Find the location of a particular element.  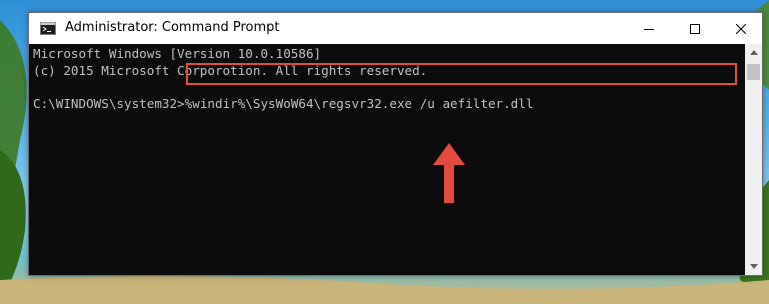

title-bar: Administrator: Command Prompt is located at coordinates (395, 28).